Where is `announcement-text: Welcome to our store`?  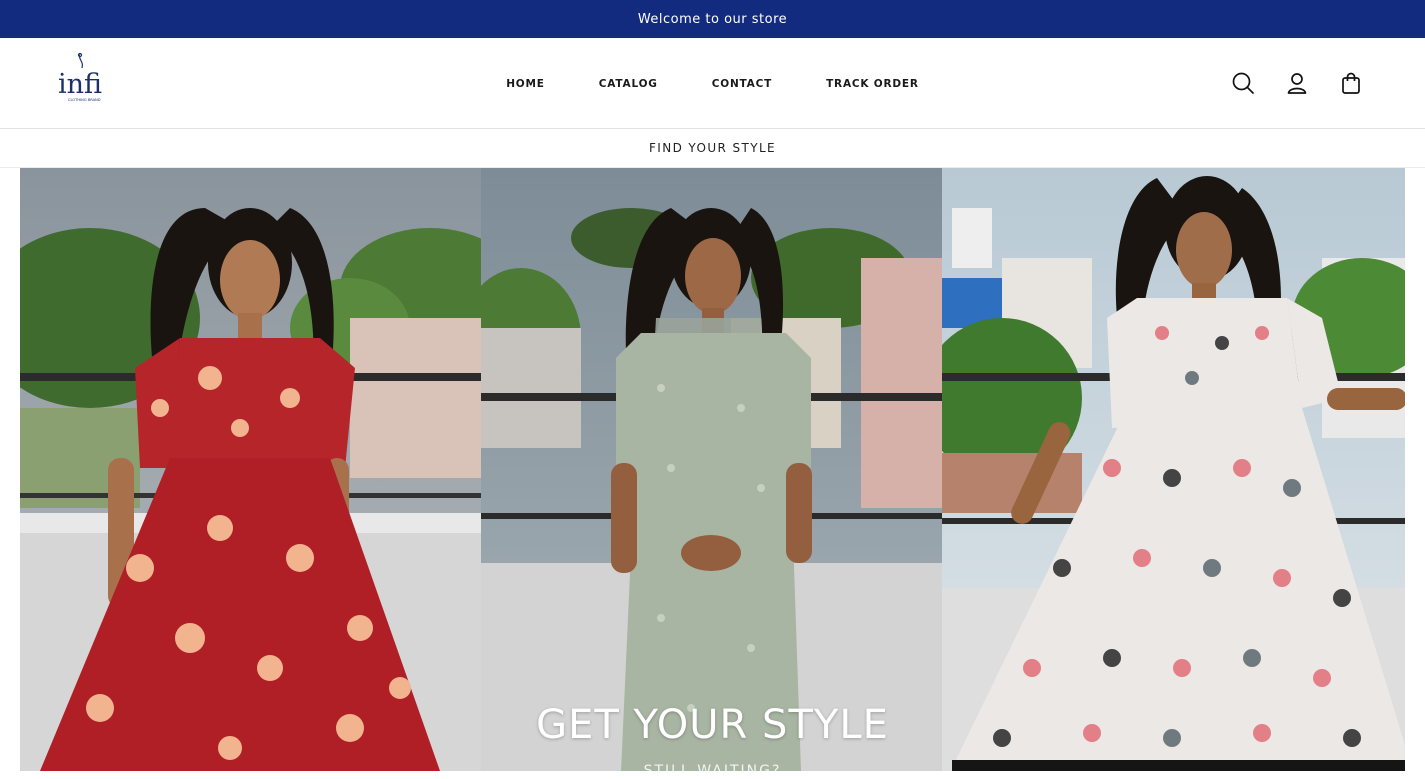
announcement-text: Welcome to our store is located at coordinates (712, 19).